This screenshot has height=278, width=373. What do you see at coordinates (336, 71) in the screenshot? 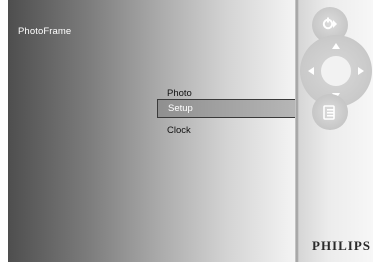
I see `dpad-ok-button` at bounding box center [336, 71].